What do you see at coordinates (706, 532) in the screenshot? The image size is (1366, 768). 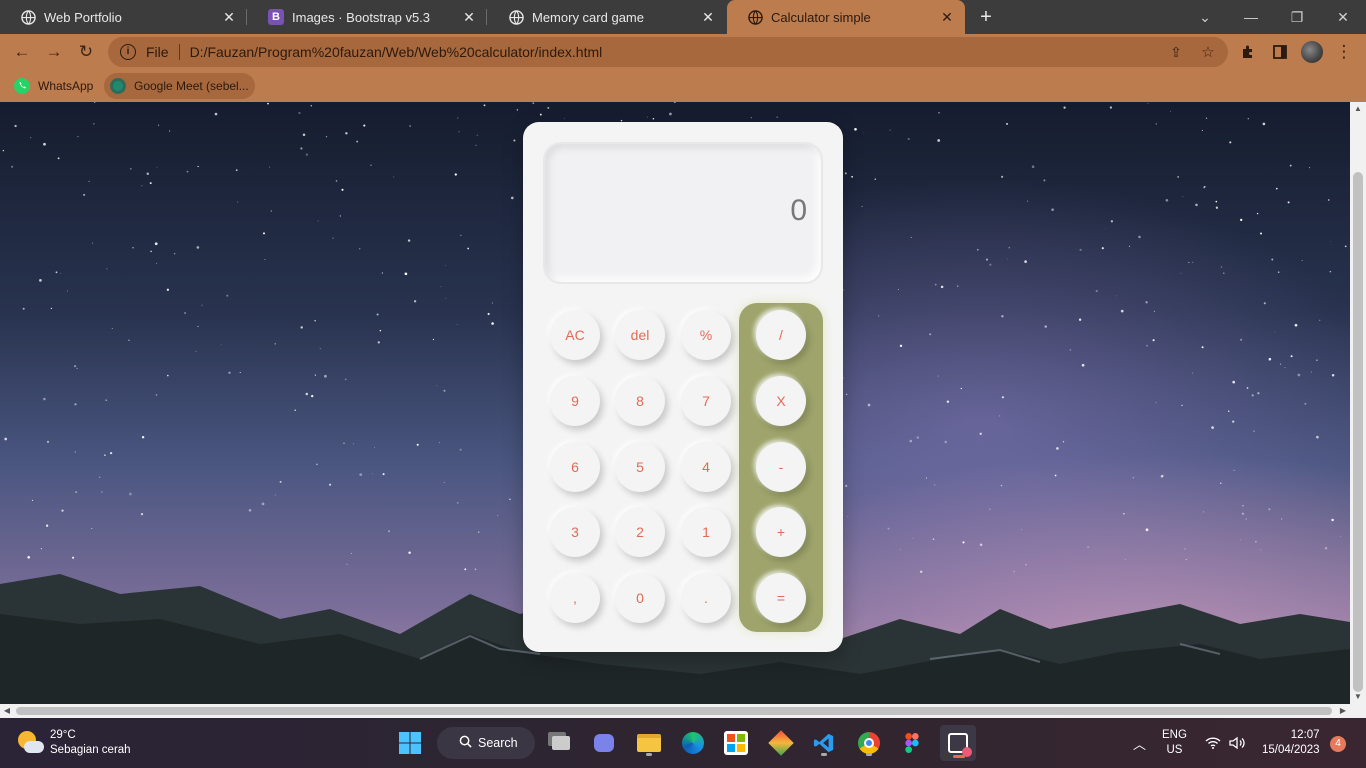 I see `key-1: 1` at bounding box center [706, 532].